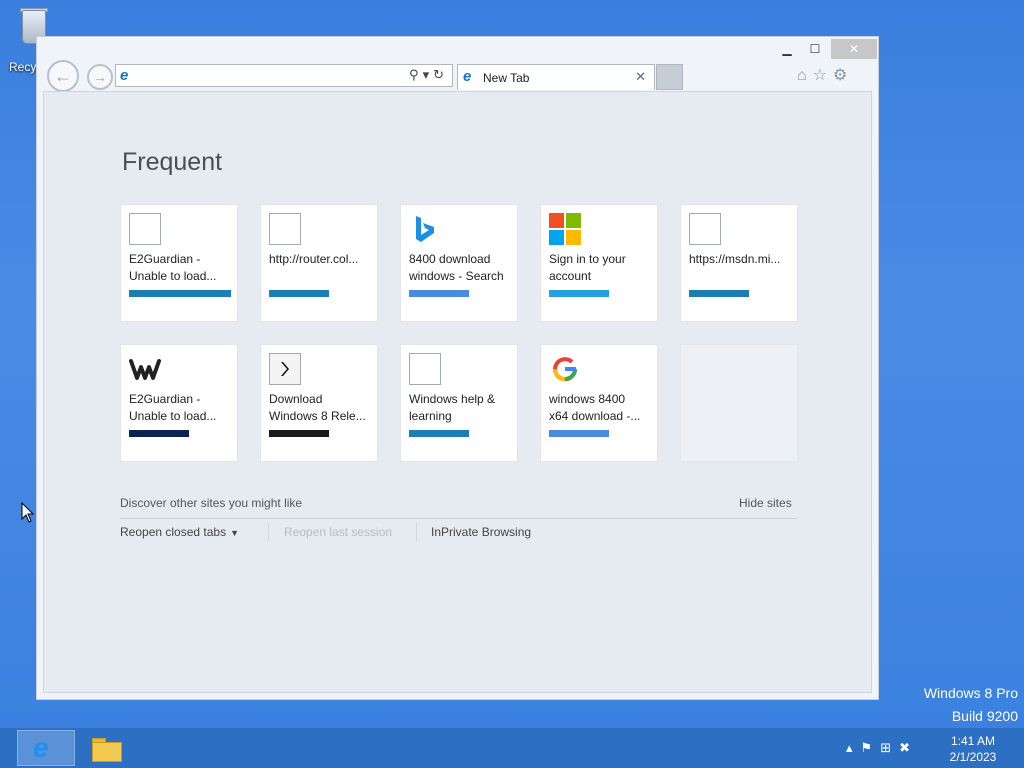  I want to click on refresh-icon: ↻, so click(440, 74).